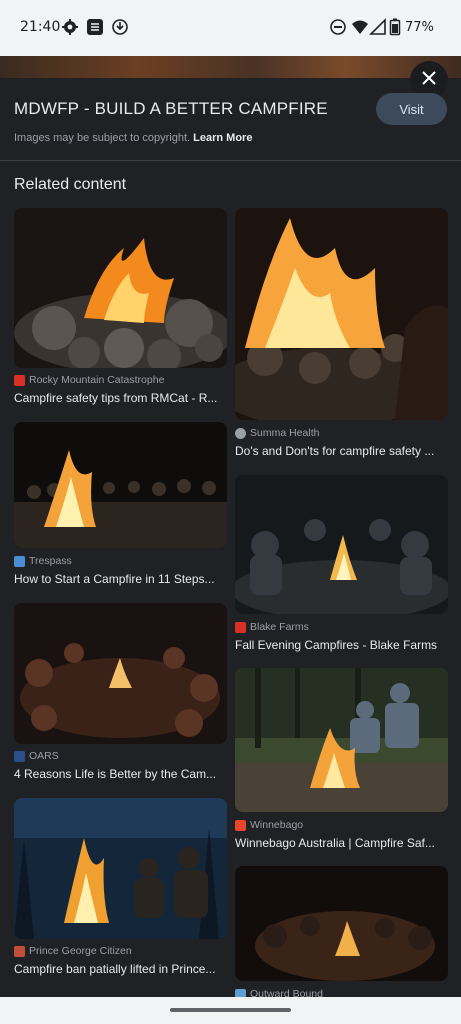 Image resolution: width=461 pixels, height=1024 pixels. I want to click on home-gesture-handle, so click(230, 1010).